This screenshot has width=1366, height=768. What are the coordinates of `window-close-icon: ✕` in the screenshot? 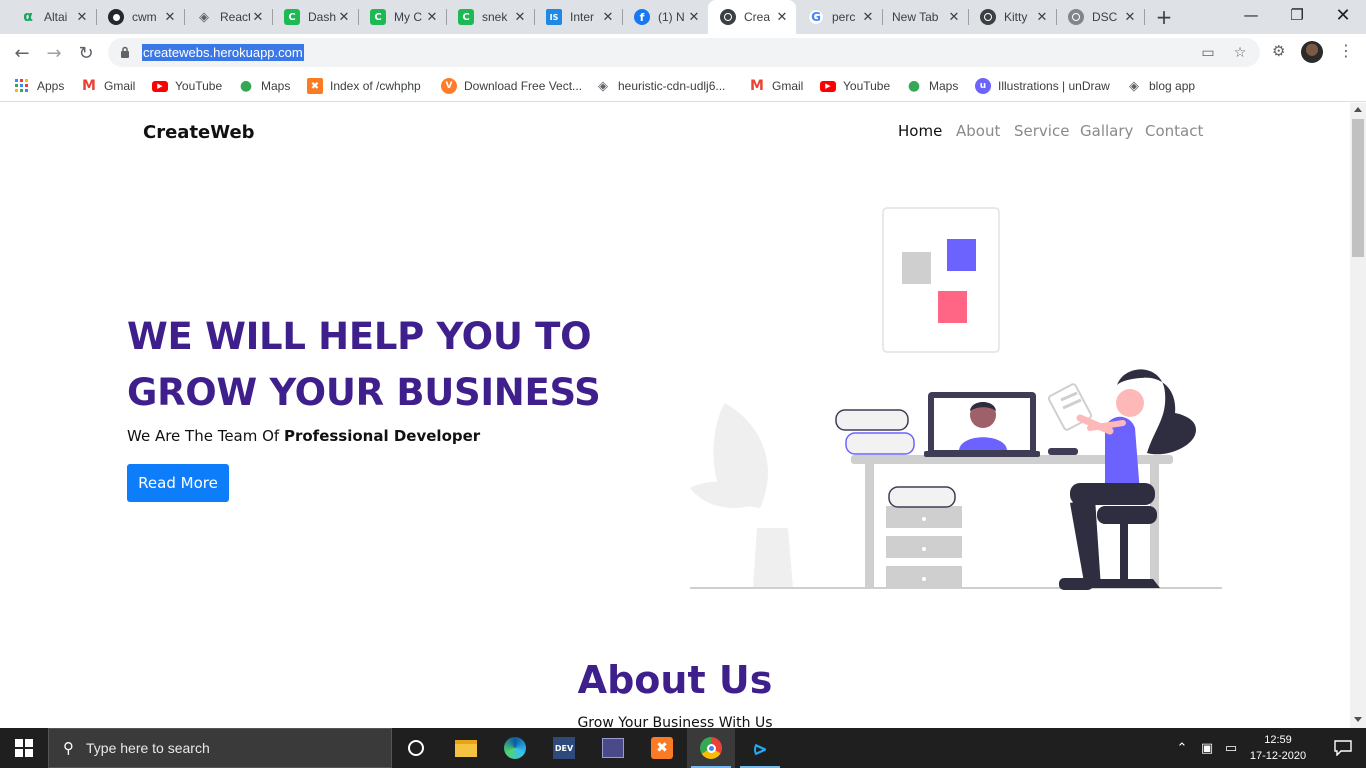 It's located at (1343, 15).